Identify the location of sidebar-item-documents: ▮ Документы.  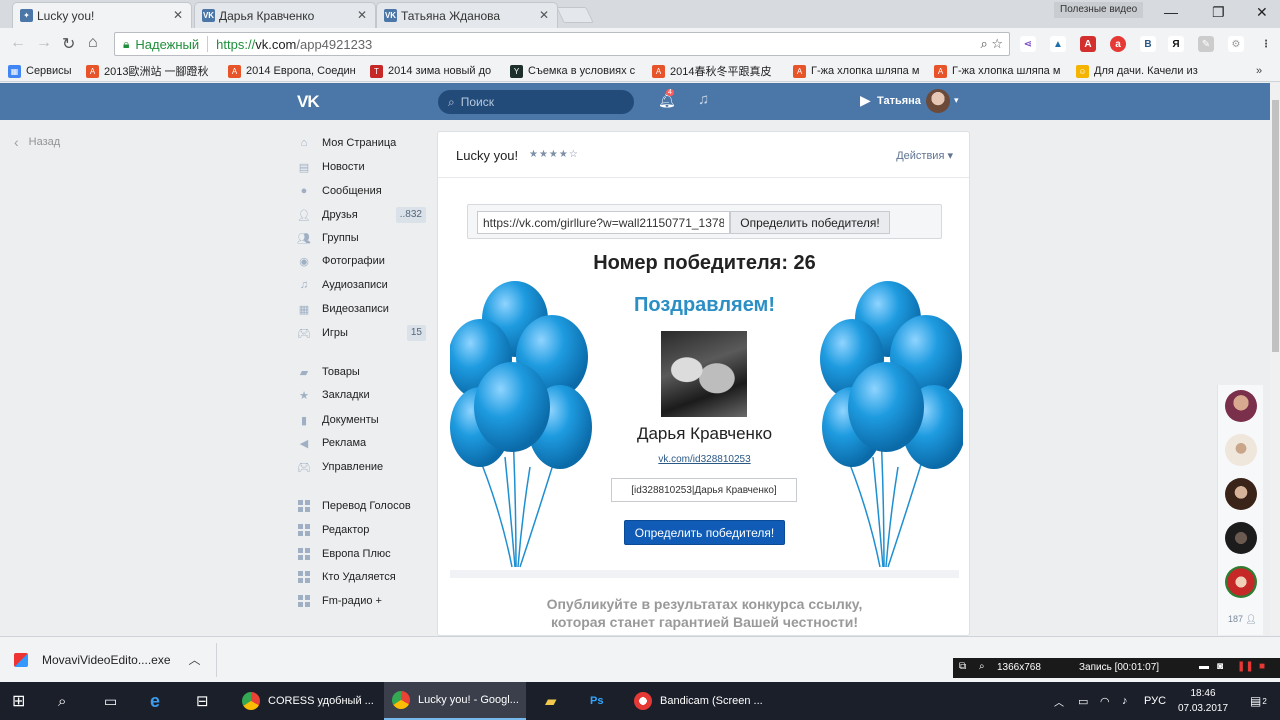
(363, 420).